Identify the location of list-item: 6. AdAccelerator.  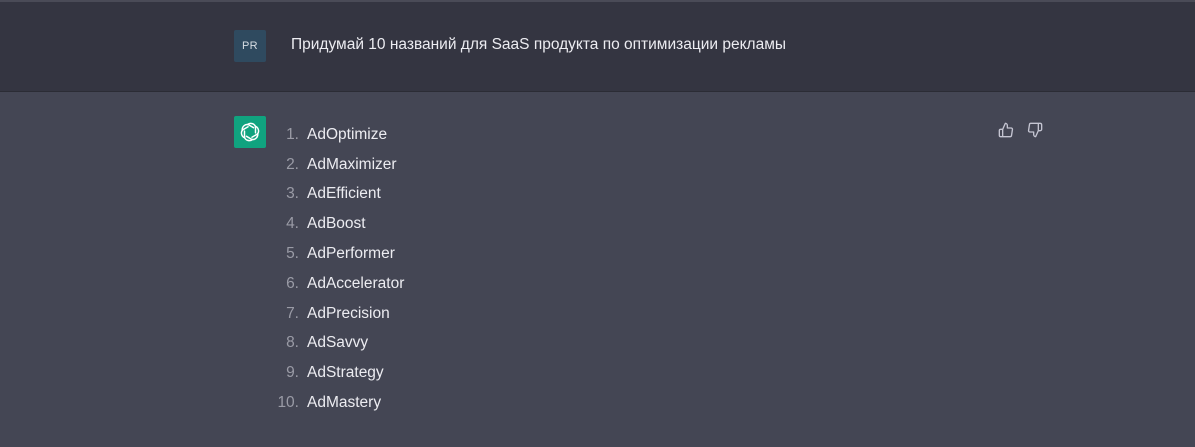
(340, 284).